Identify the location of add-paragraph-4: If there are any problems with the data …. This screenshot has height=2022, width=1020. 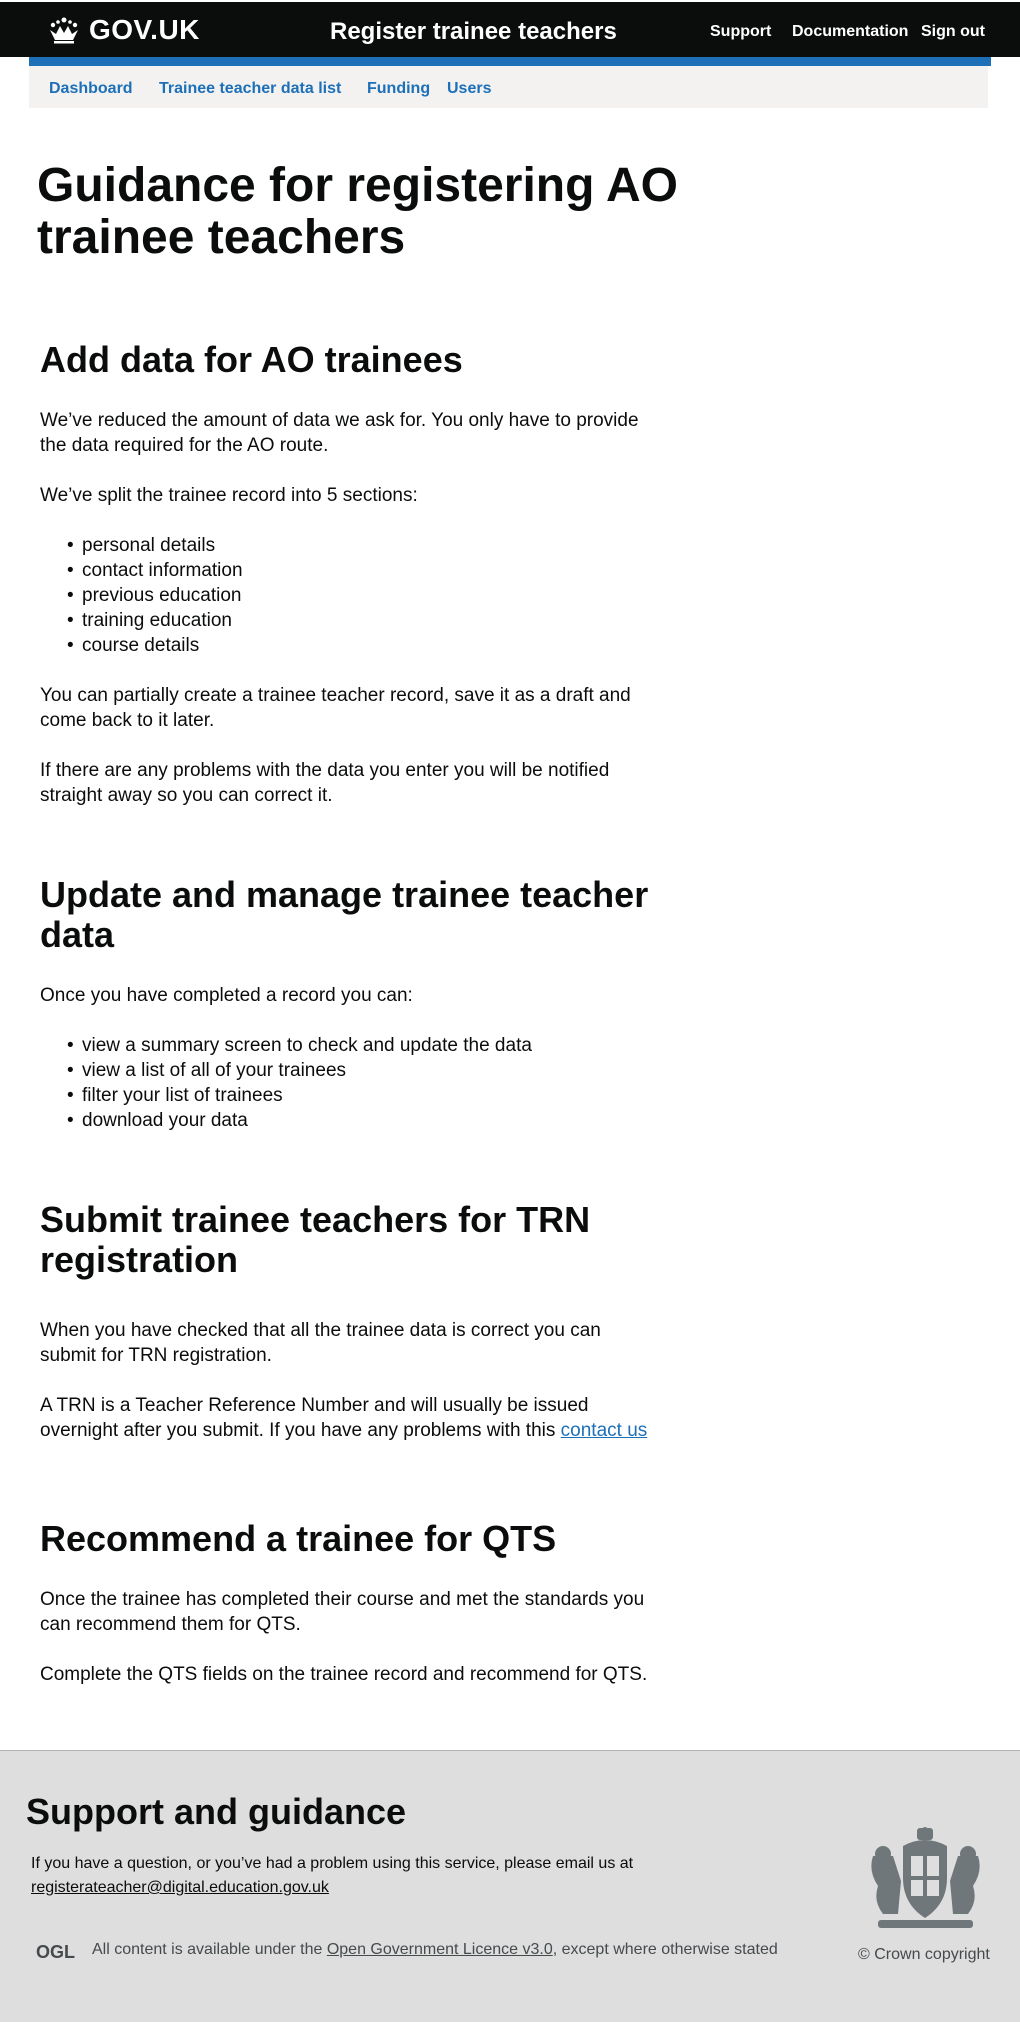
(325, 783).